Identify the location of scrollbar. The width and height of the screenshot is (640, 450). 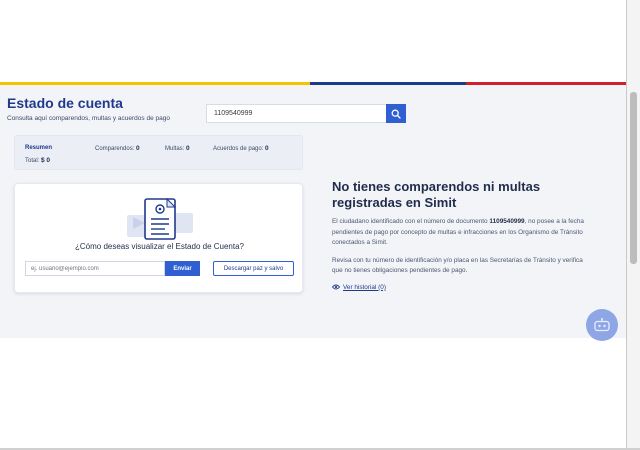
(633, 225).